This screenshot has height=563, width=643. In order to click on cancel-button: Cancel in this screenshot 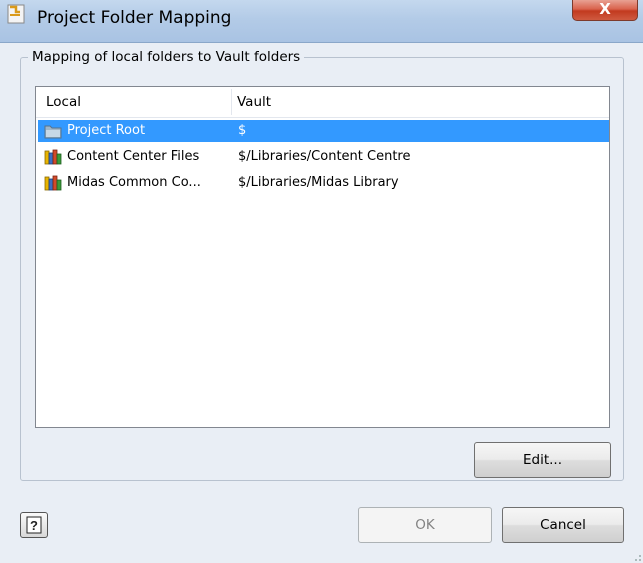, I will do `click(563, 525)`.